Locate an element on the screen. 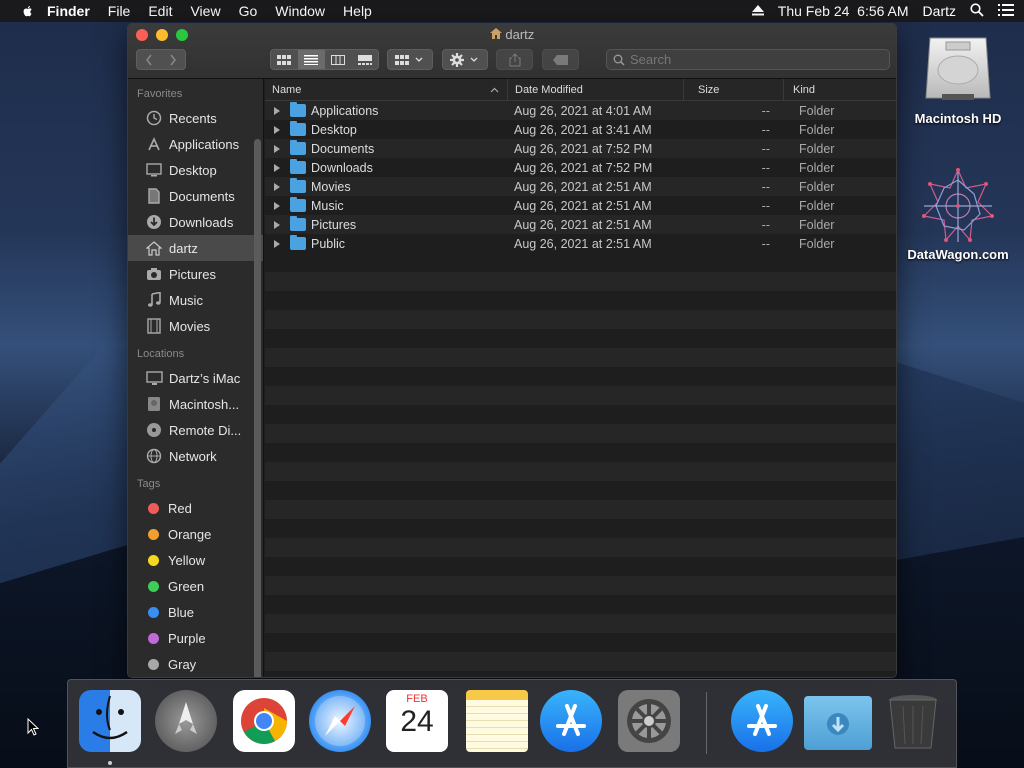 Image resolution: width=1024 pixels, height=768 pixels. column-header-kind: Kind is located at coordinates (840, 90).